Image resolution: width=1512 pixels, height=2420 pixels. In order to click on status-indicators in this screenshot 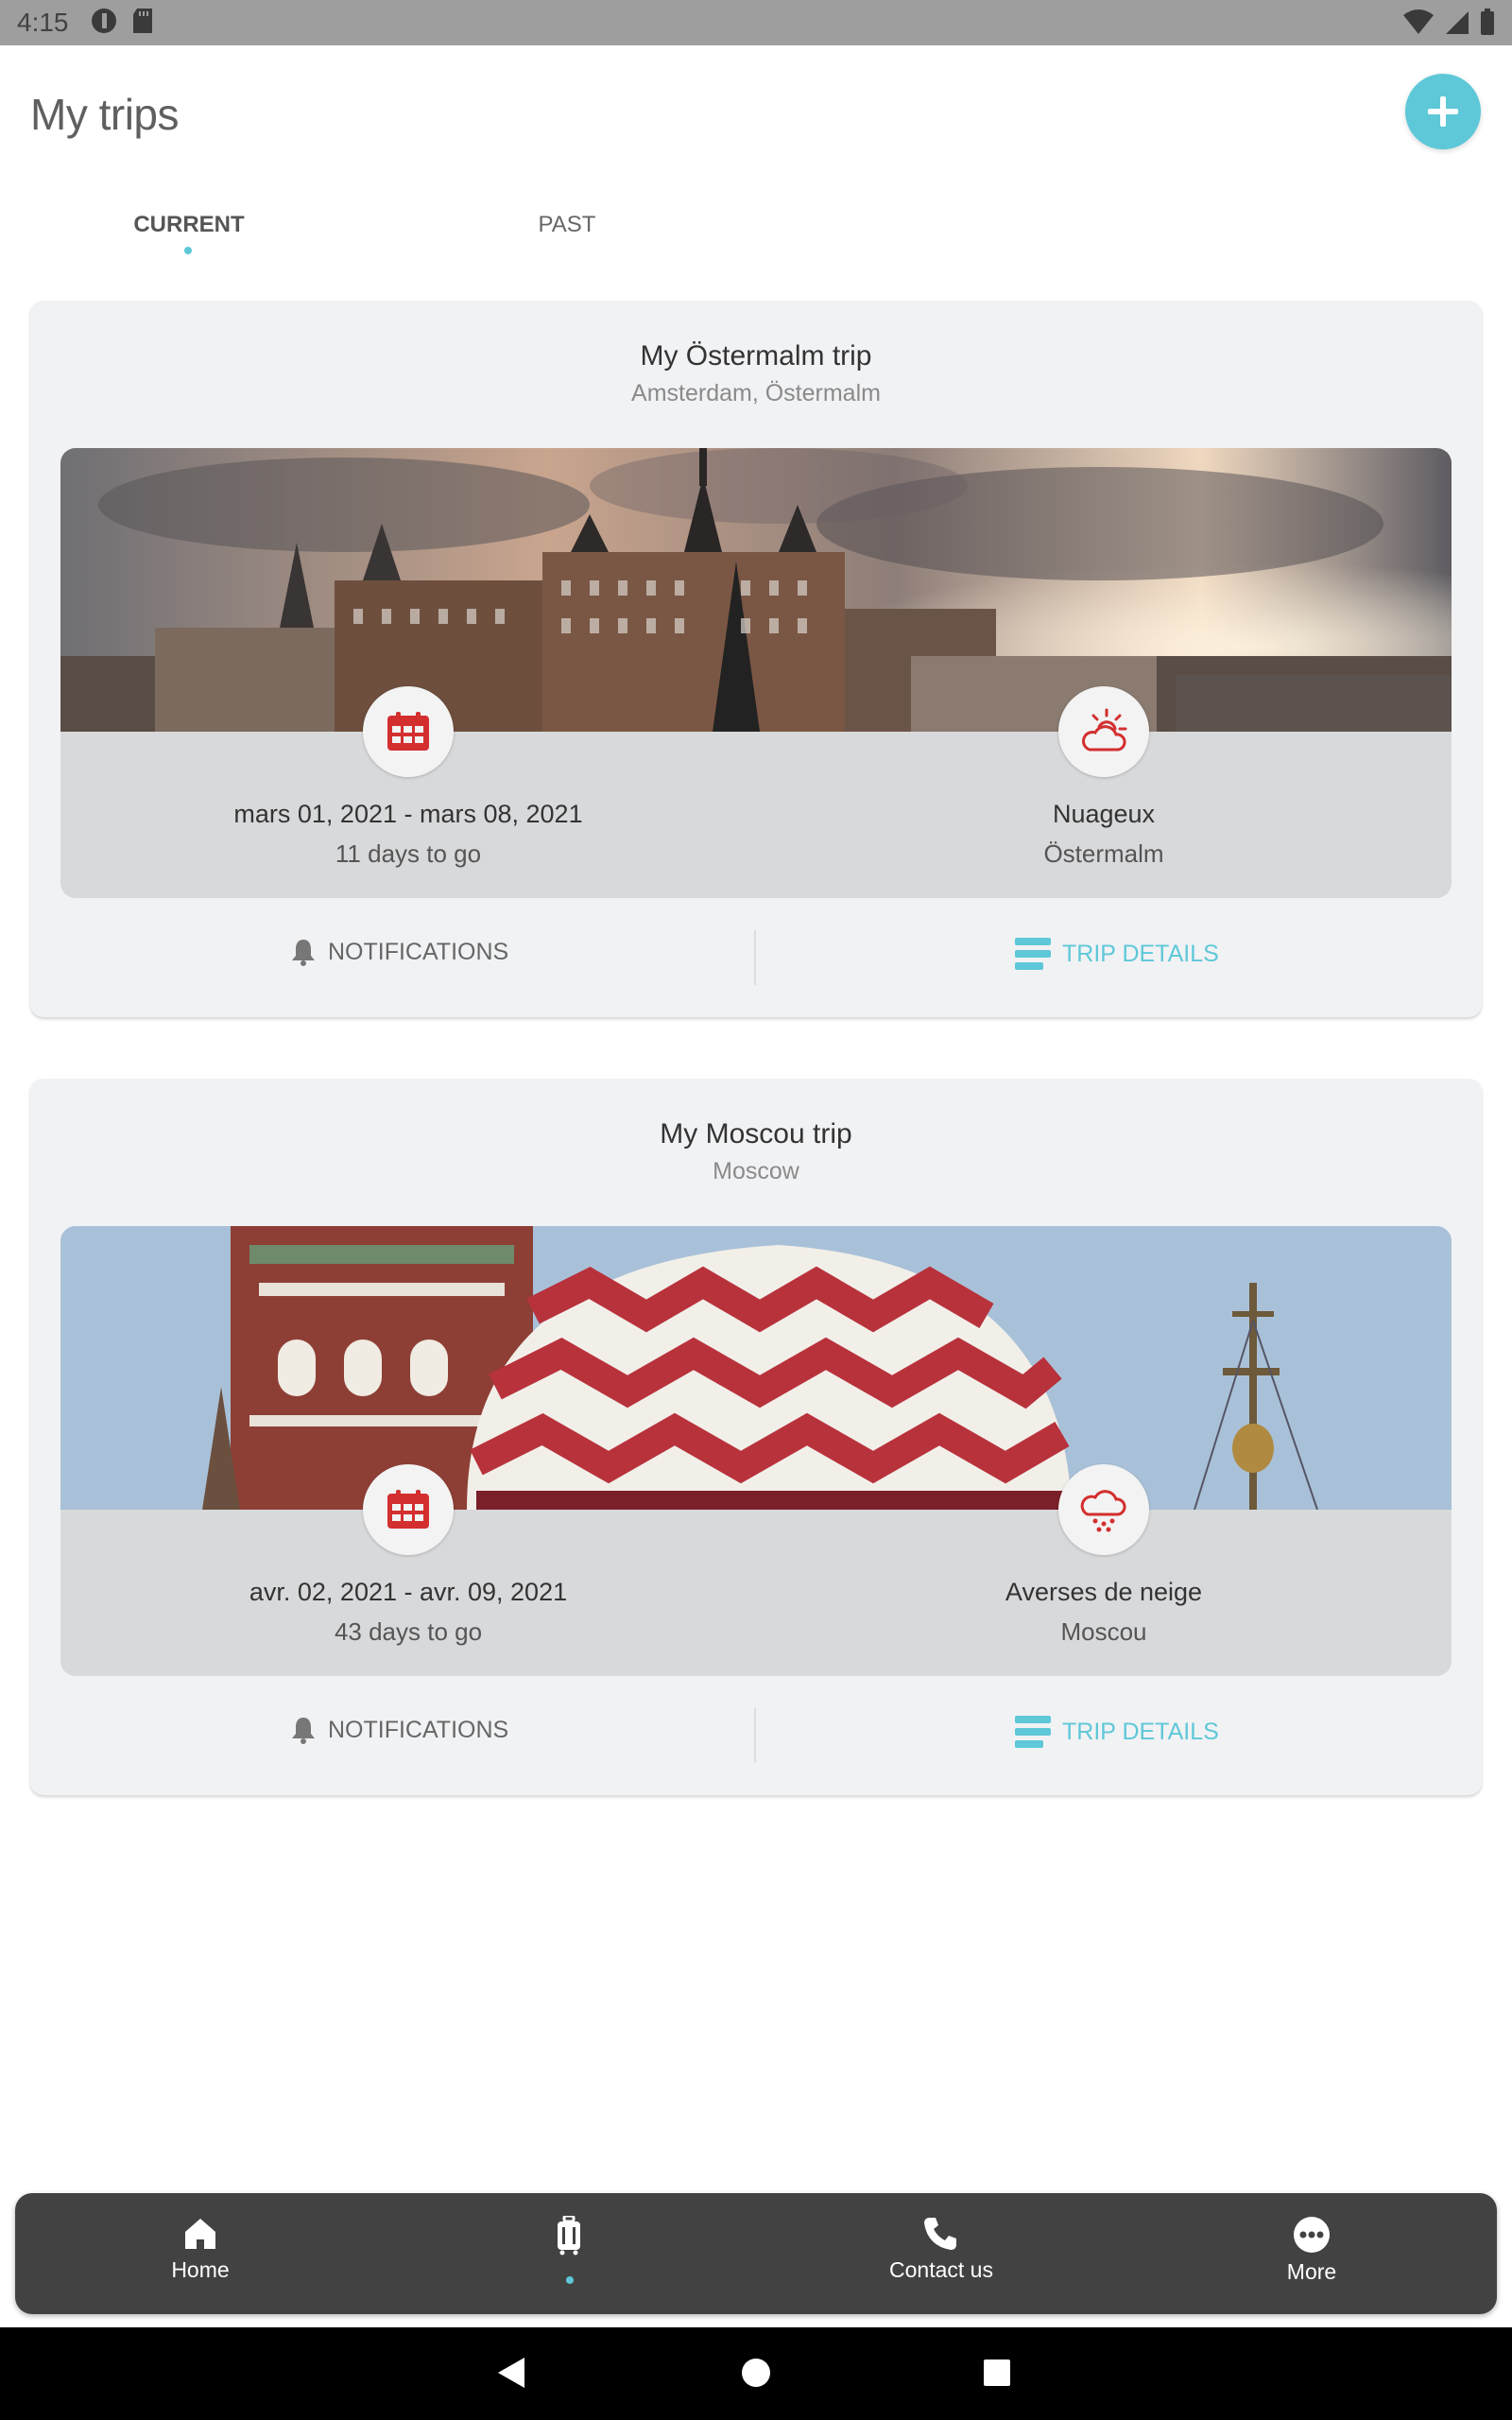, I will do `click(1448, 22)`.